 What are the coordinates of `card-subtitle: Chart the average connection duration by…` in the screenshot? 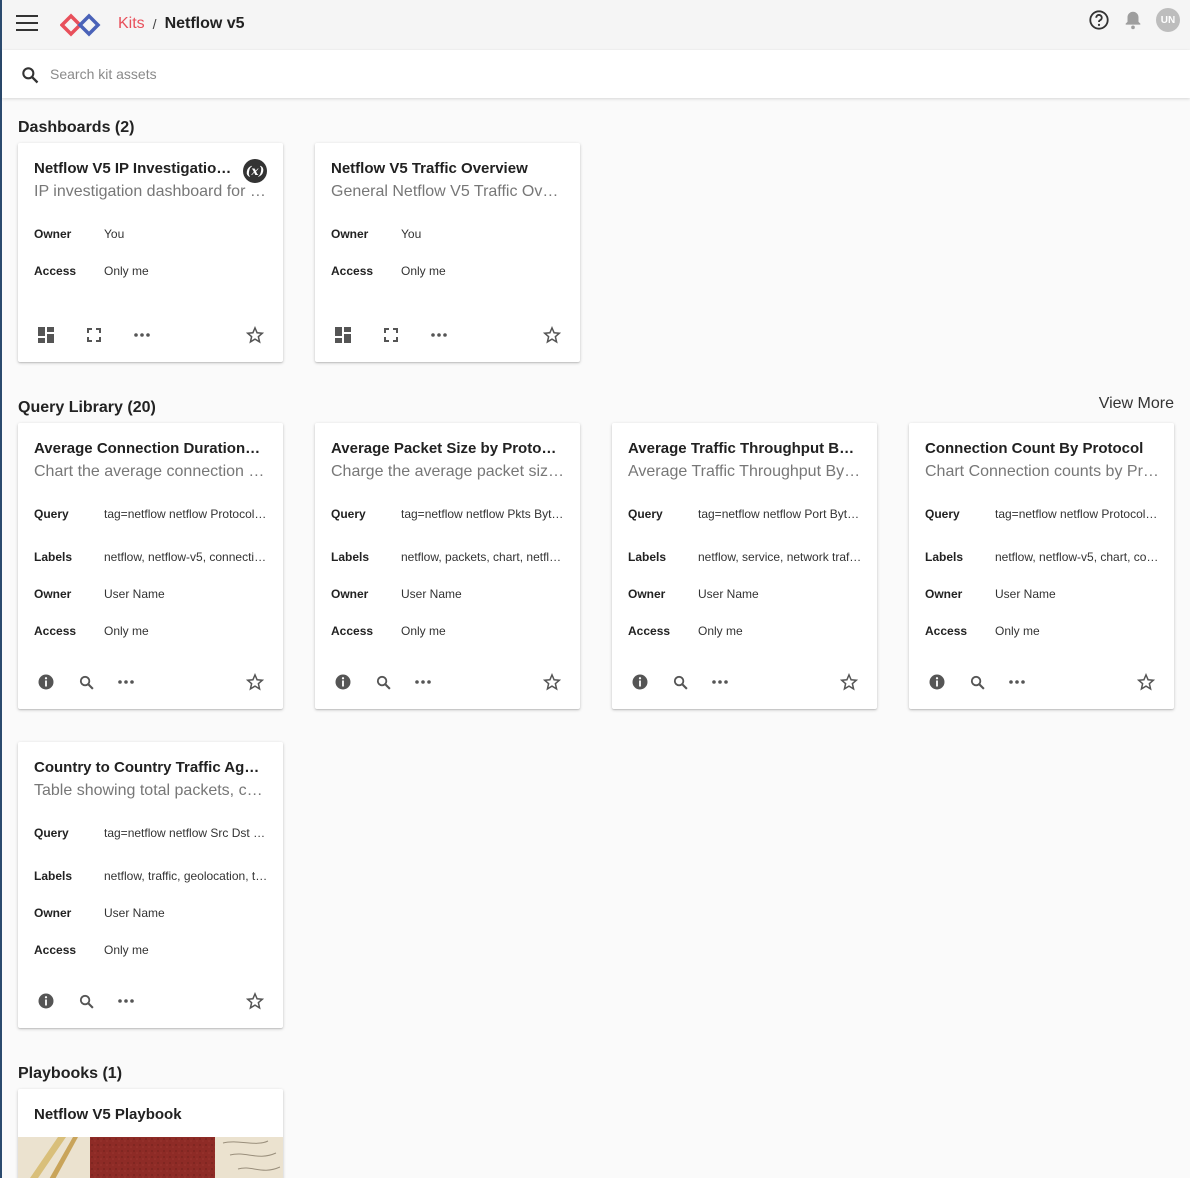 It's located at (151, 471).